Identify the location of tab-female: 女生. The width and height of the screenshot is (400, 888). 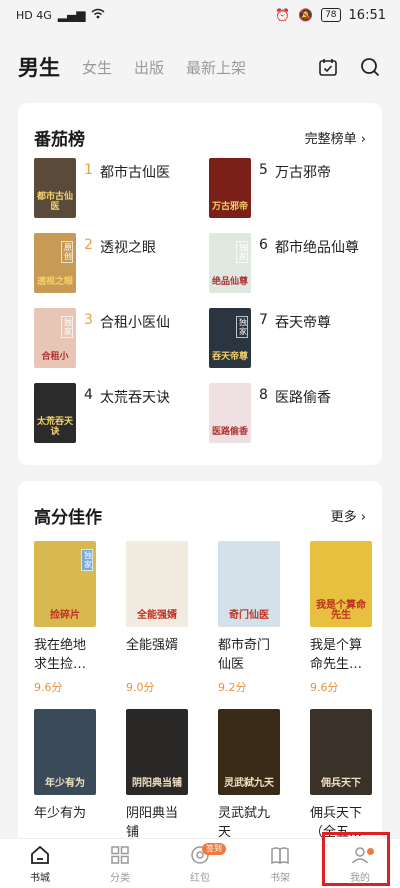
(97, 67).